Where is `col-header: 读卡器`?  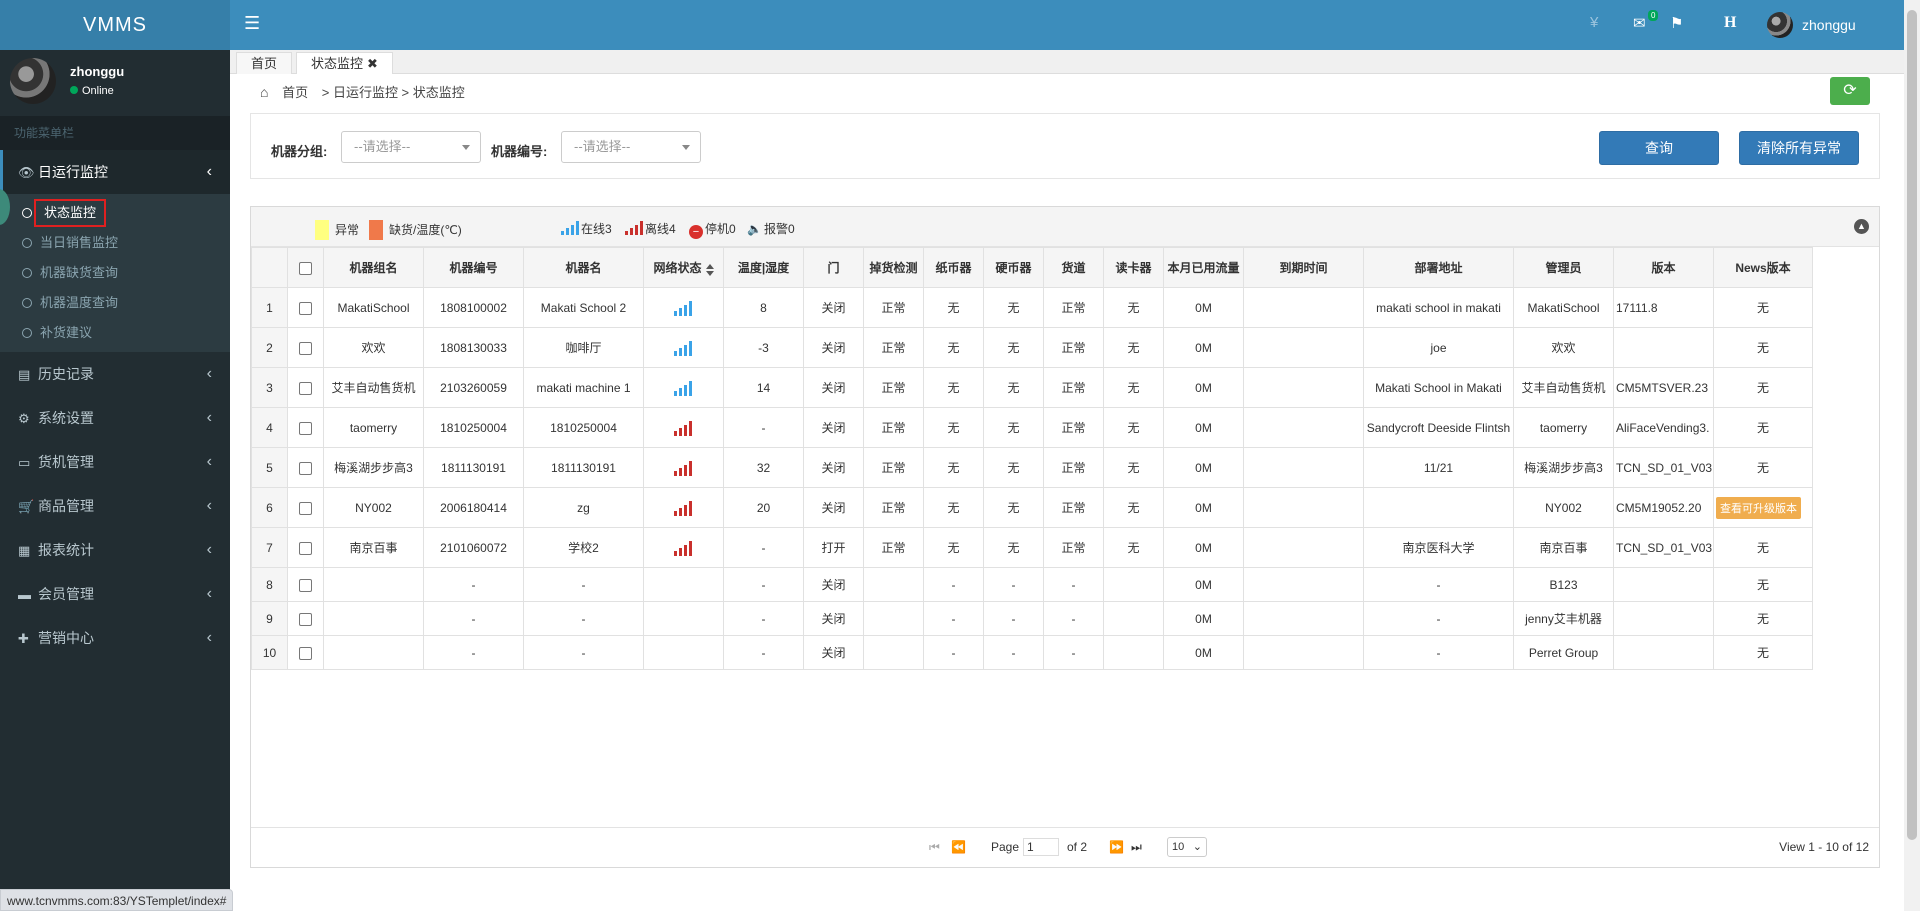 col-header: 读卡器 is located at coordinates (1134, 268).